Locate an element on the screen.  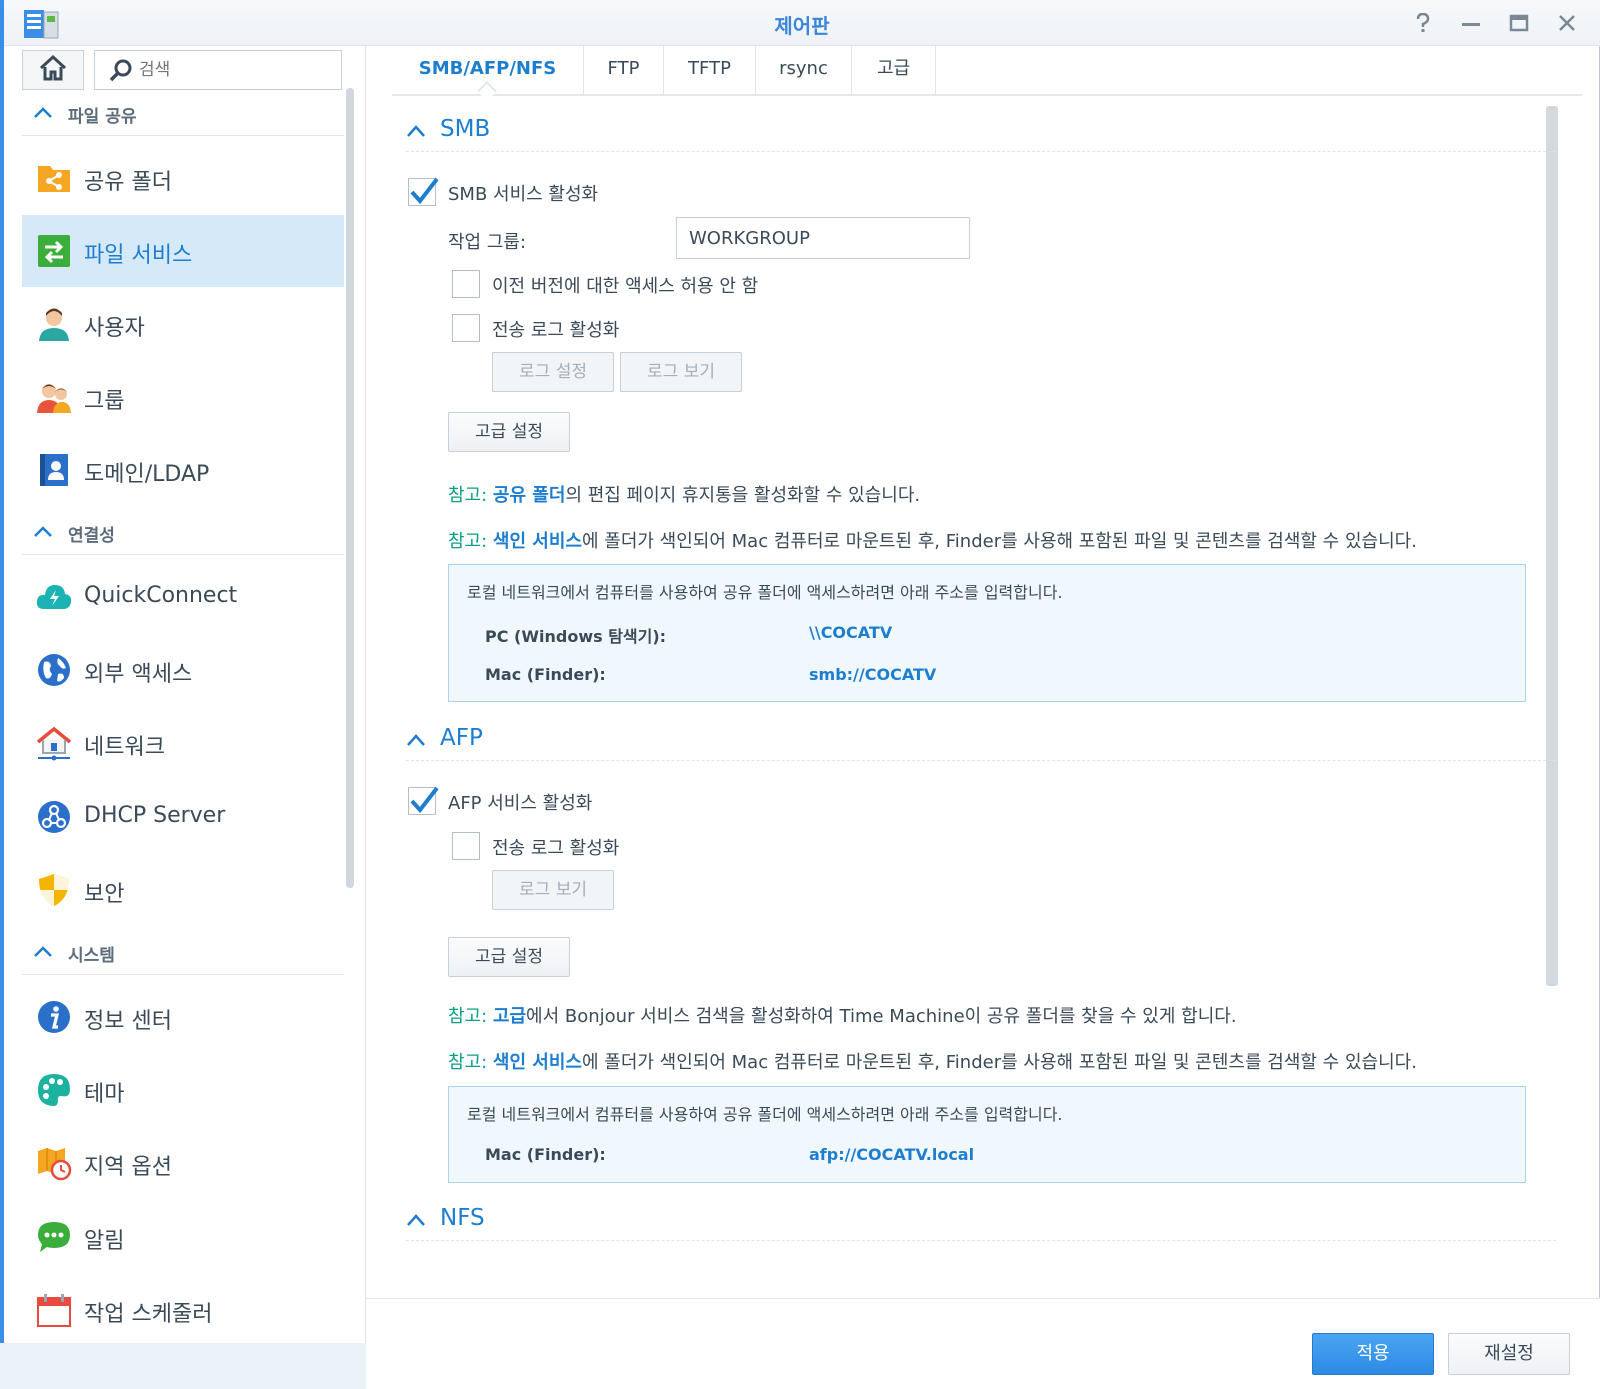
sidebar-item-dhcp-server: DHCP Server is located at coordinates (183, 817).